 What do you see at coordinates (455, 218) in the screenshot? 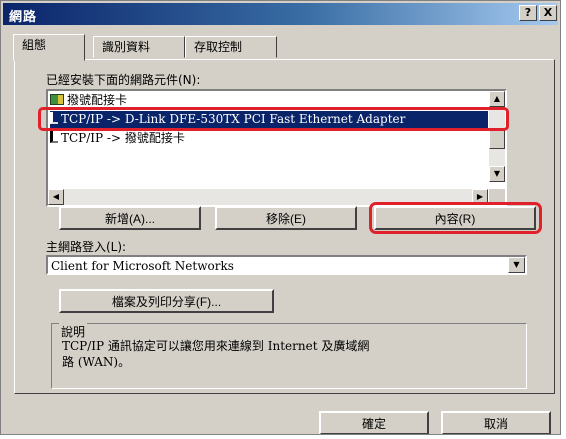
I see `properties-button: 內容(R)` at bounding box center [455, 218].